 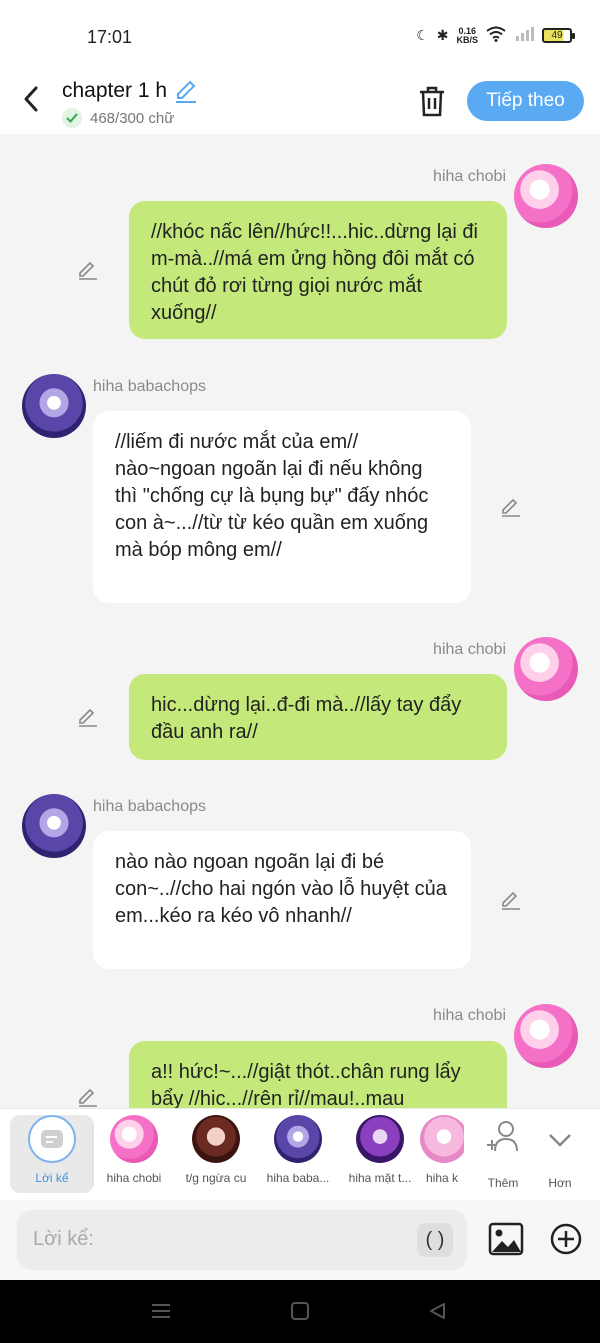 I want to click on character-narrator: Lời kể, so click(x=52, y=1154).